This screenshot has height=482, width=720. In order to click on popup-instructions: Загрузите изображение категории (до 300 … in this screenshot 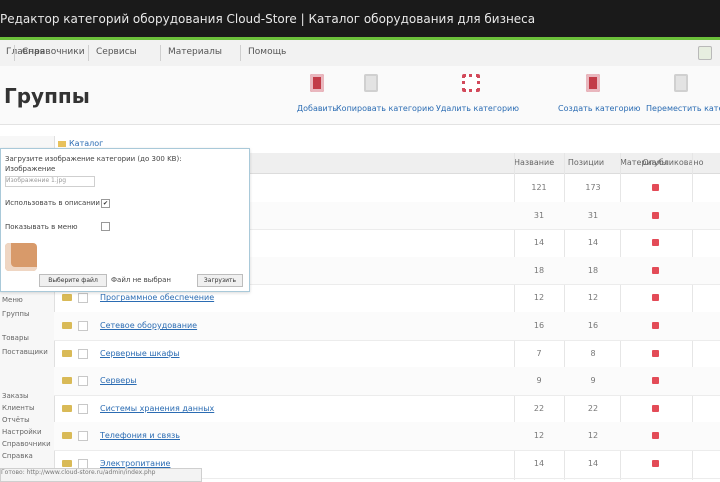, I will do `click(93, 159)`.